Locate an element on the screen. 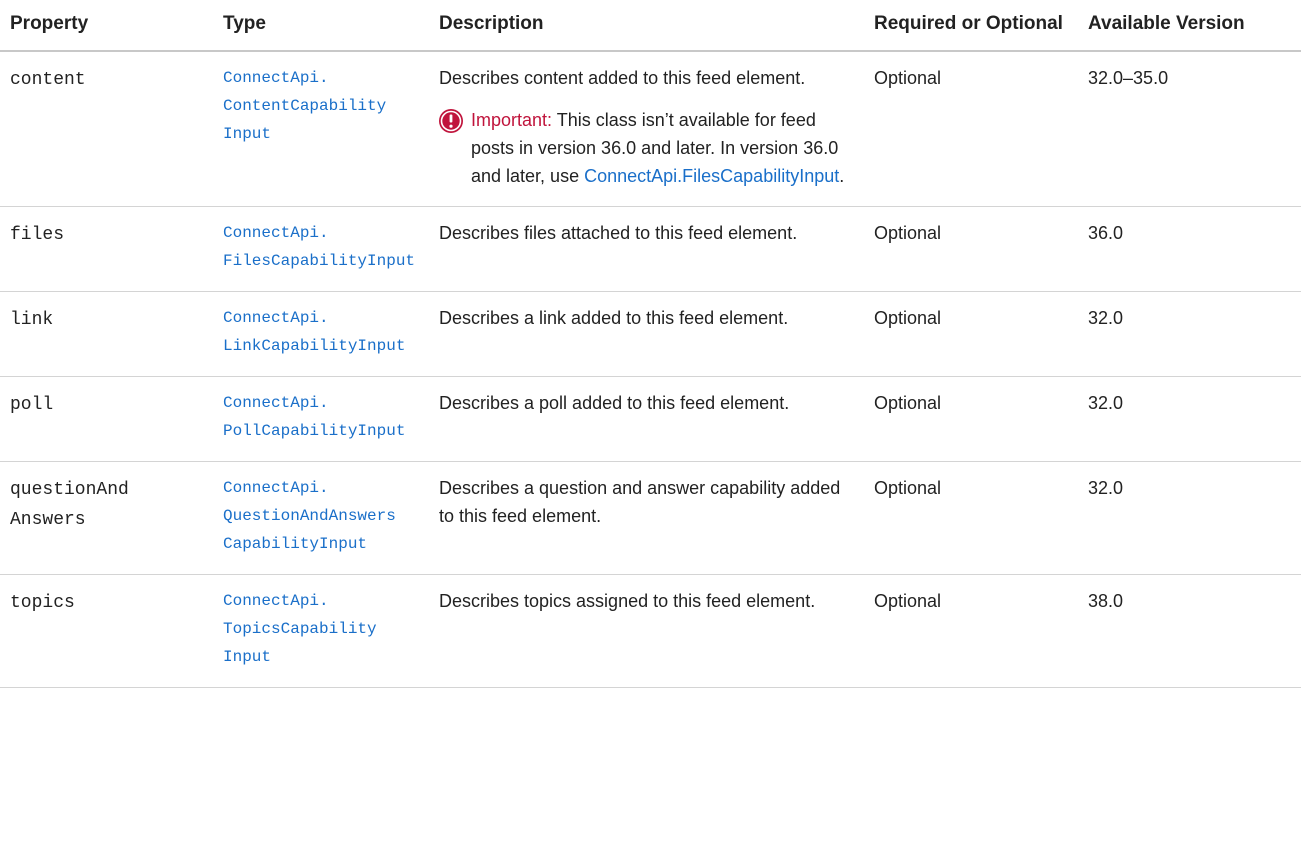 This screenshot has height=855, width=1301. property-cell: link is located at coordinates (106, 334).